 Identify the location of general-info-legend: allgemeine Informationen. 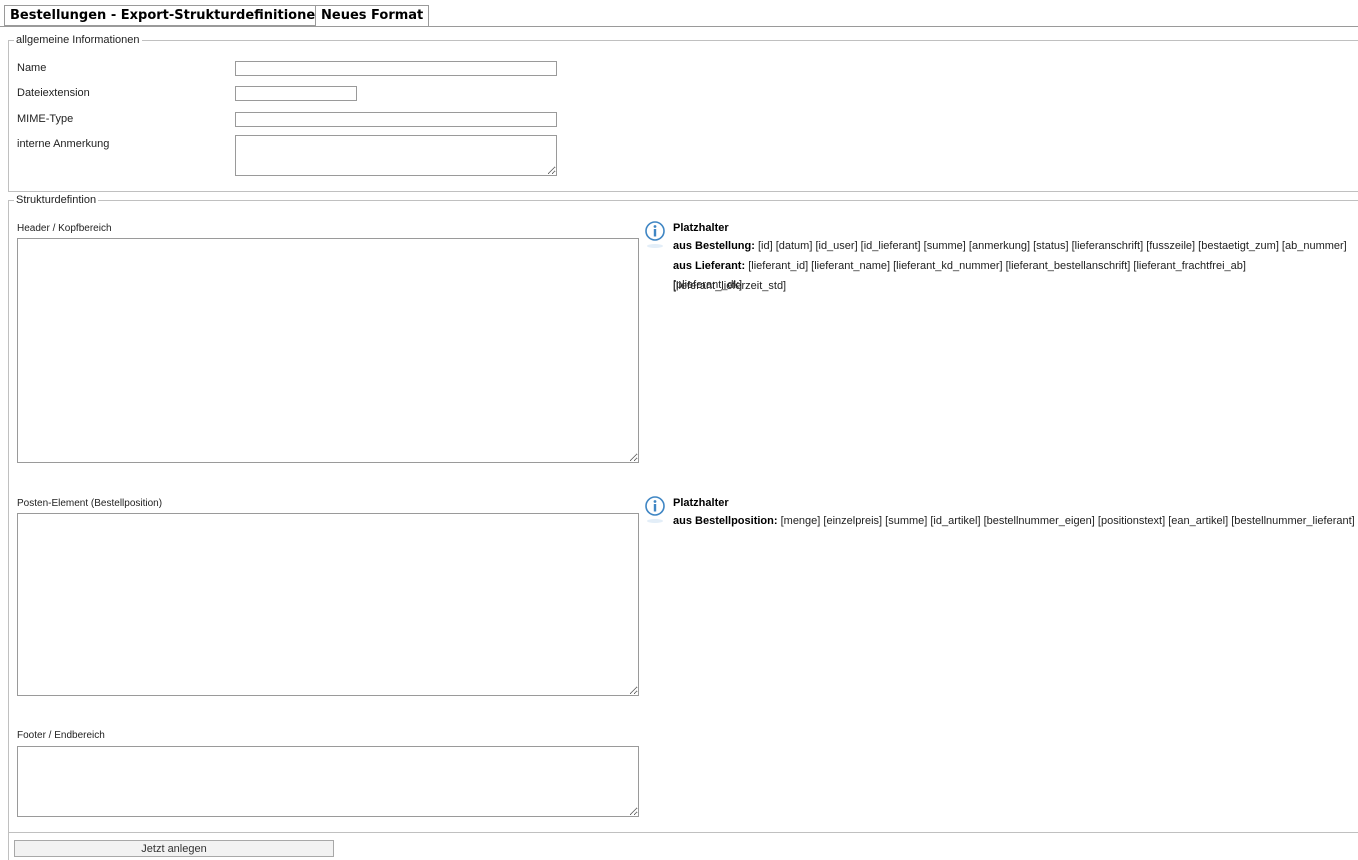
(78, 40).